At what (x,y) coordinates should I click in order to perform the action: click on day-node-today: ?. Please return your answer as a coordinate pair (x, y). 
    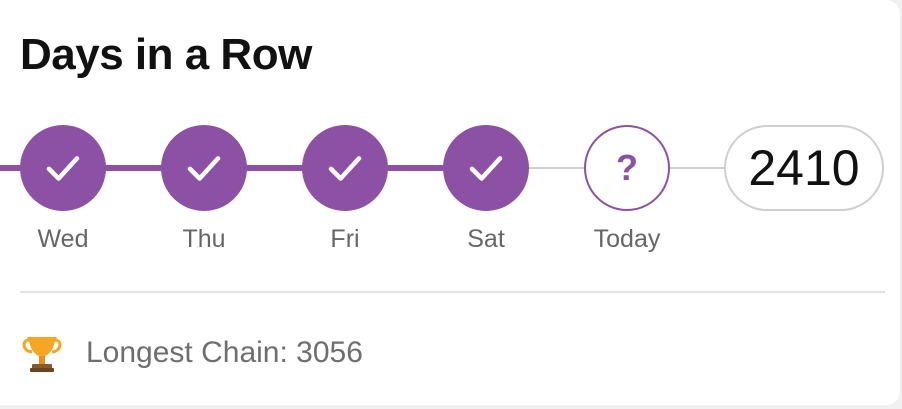
    Looking at the image, I should click on (627, 168).